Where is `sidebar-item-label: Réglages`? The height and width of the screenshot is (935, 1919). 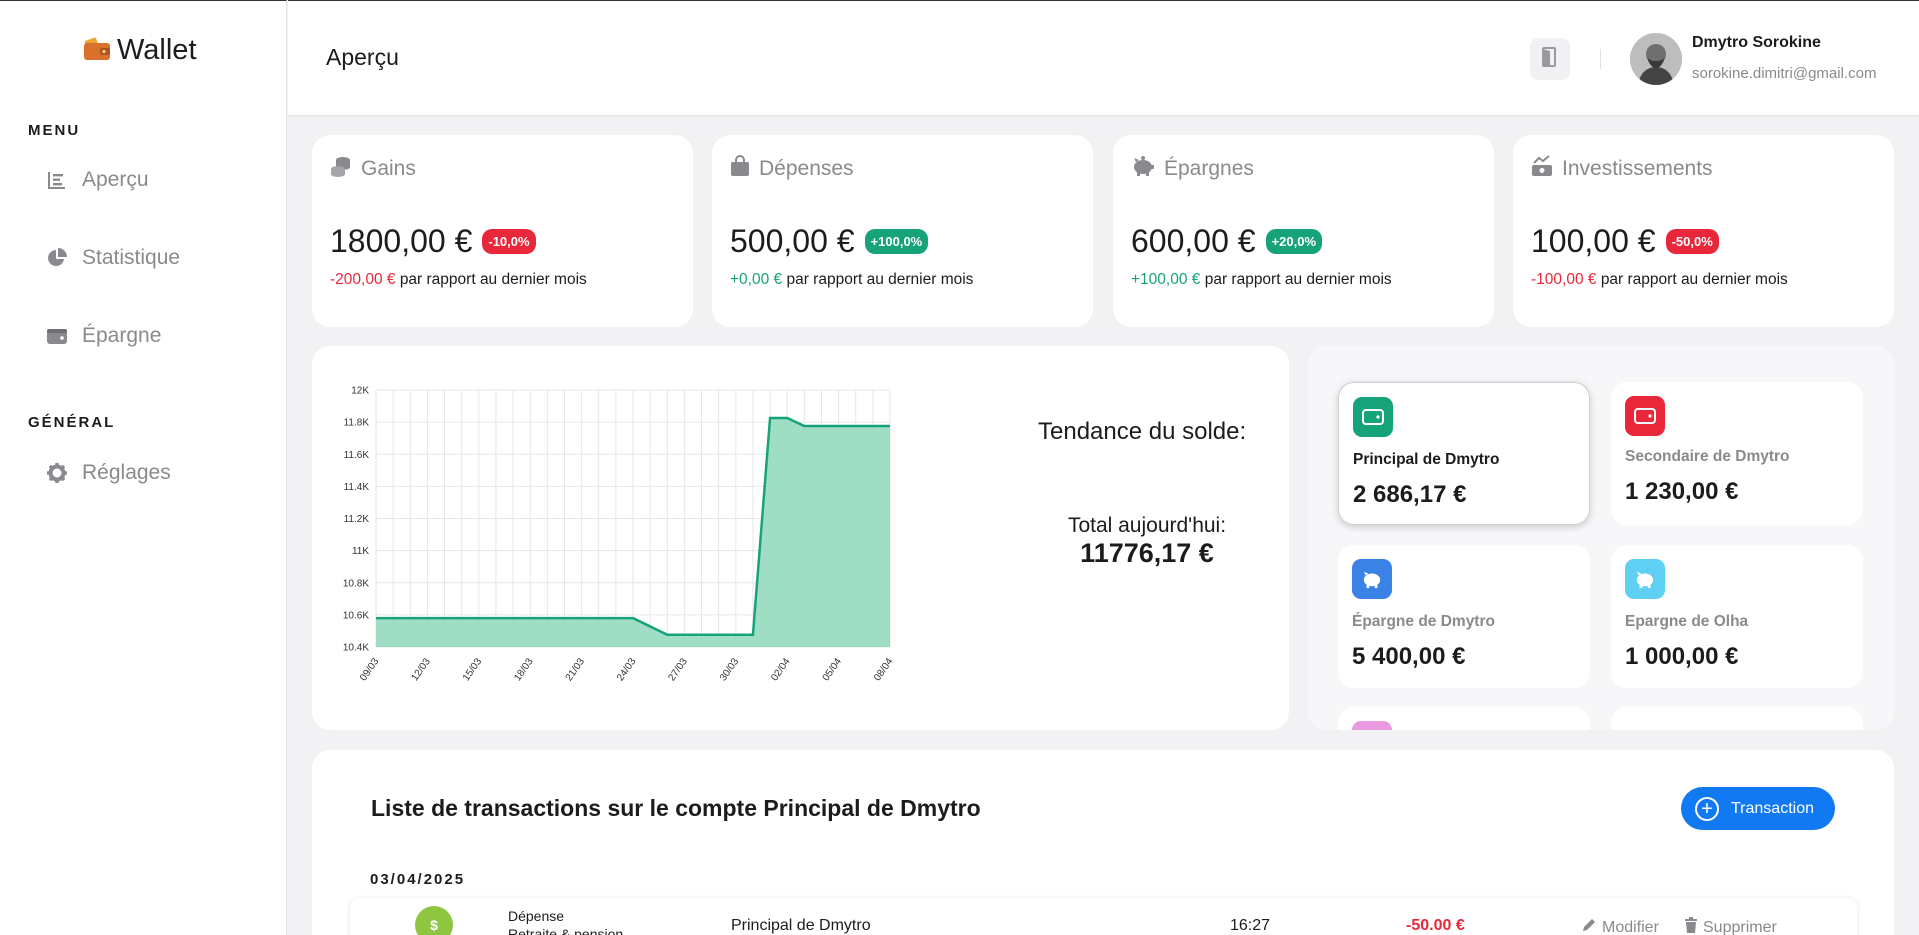
sidebar-item-label: Réglages is located at coordinates (126, 472).